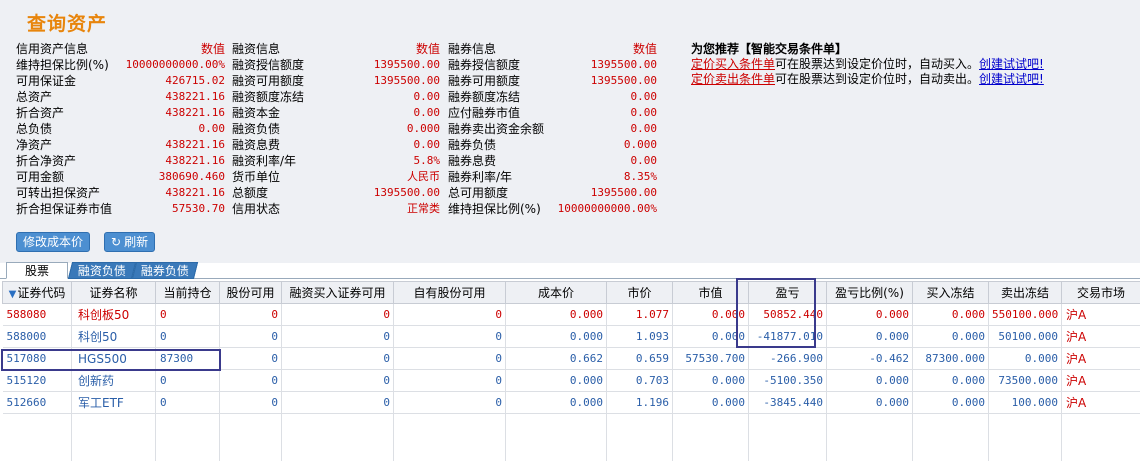 The image size is (1140, 461). I want to click on info-label: 融券利率/年, so click(480, 177).